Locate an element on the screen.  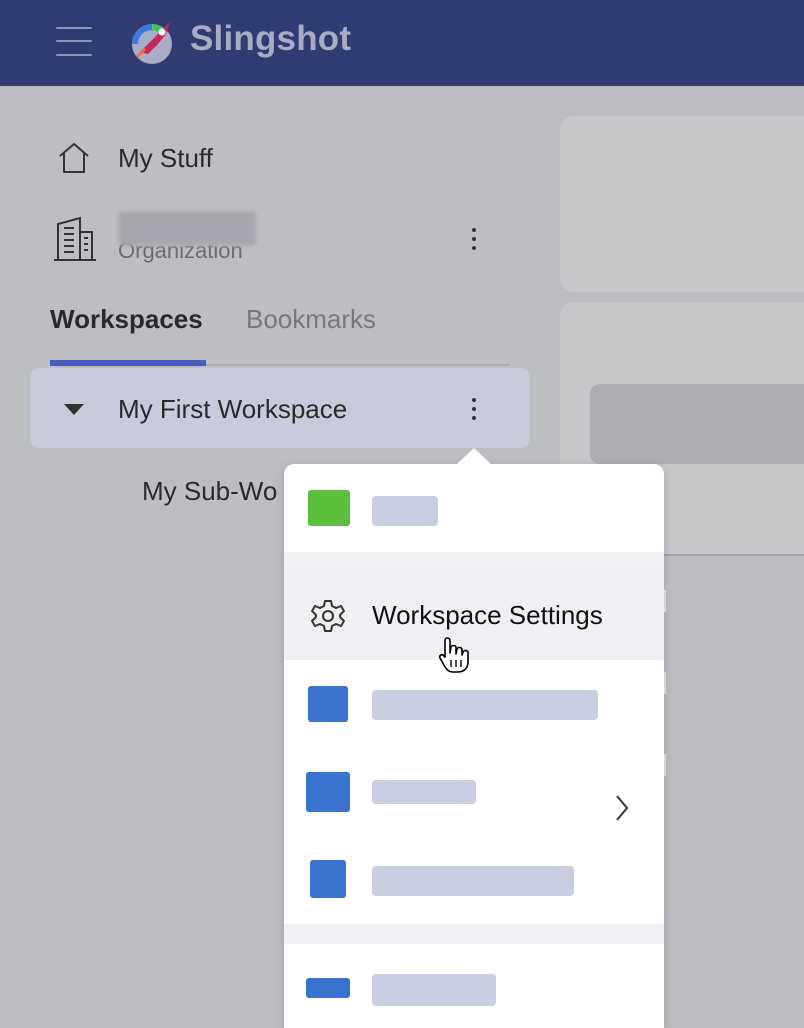
sidebar-tabs: Workspaces Bookmarks is located at coordinates (280, 335).